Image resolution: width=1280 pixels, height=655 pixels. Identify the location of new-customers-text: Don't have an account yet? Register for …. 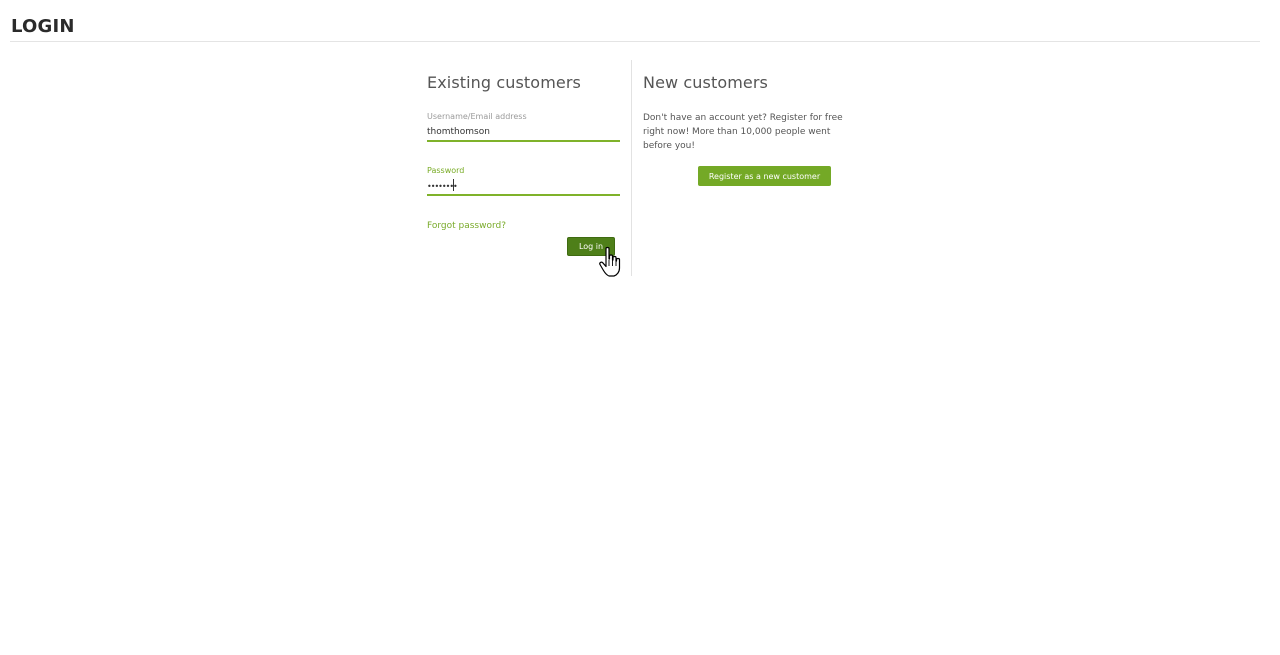
(743, 132).